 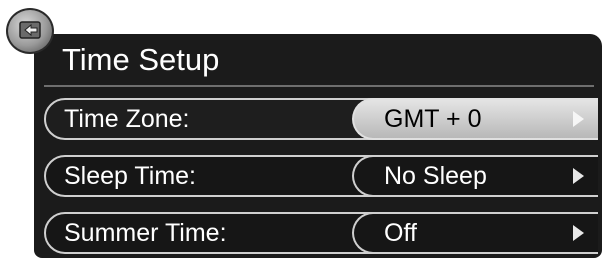 What do you see at coordinates (321, 233) in the screenshot?
I see `summer-time-row: Summer Time: Off` at bounding box center [321, 233].